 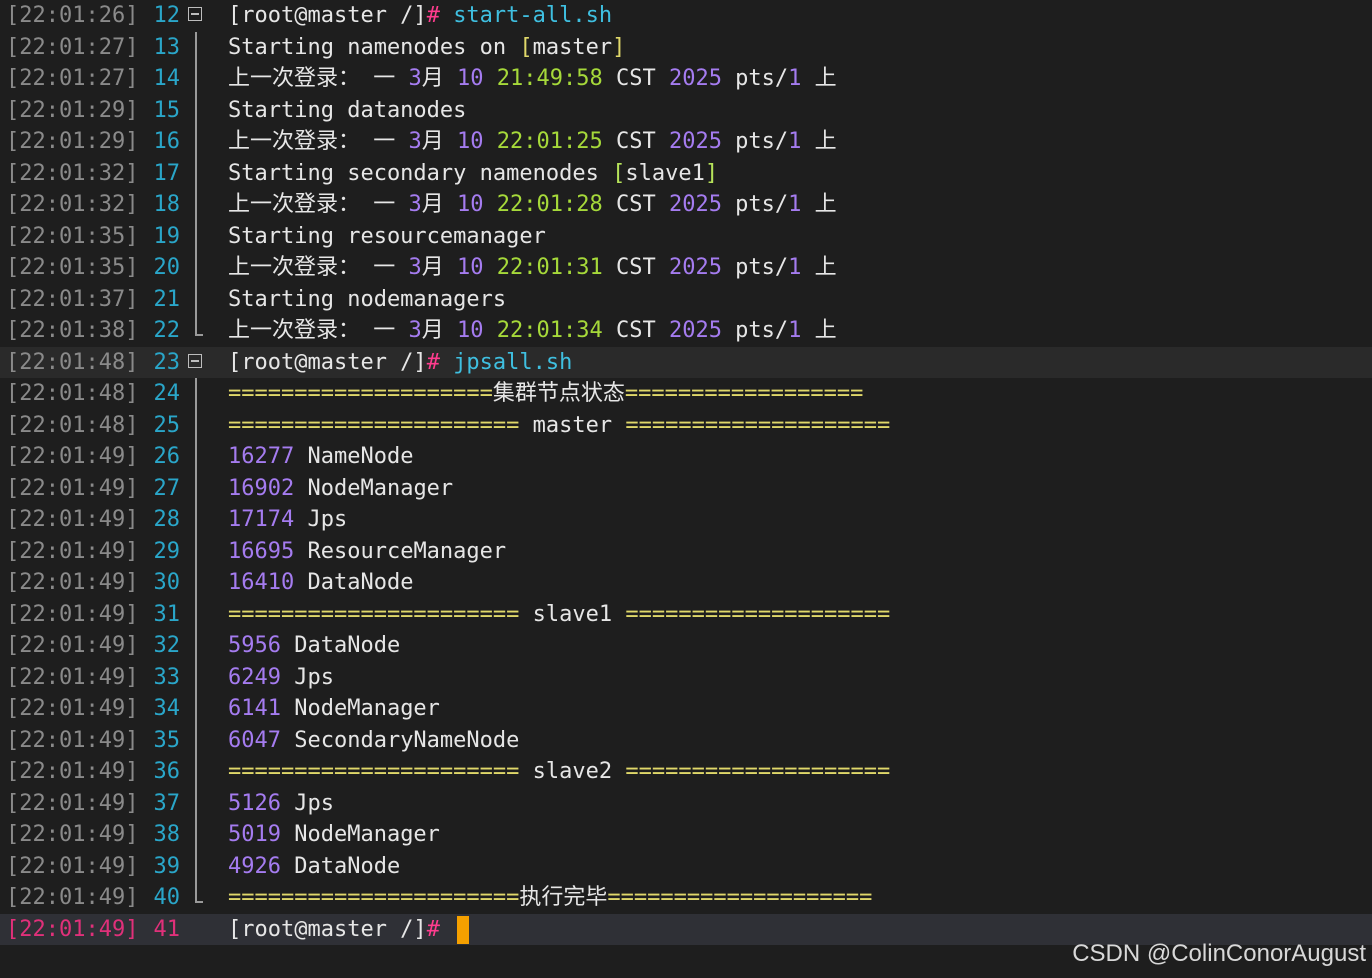 What do you see at coordinates (261, 456) in the screenshot?
I see `text-segment: 16277` at bounding box center [261, 456].